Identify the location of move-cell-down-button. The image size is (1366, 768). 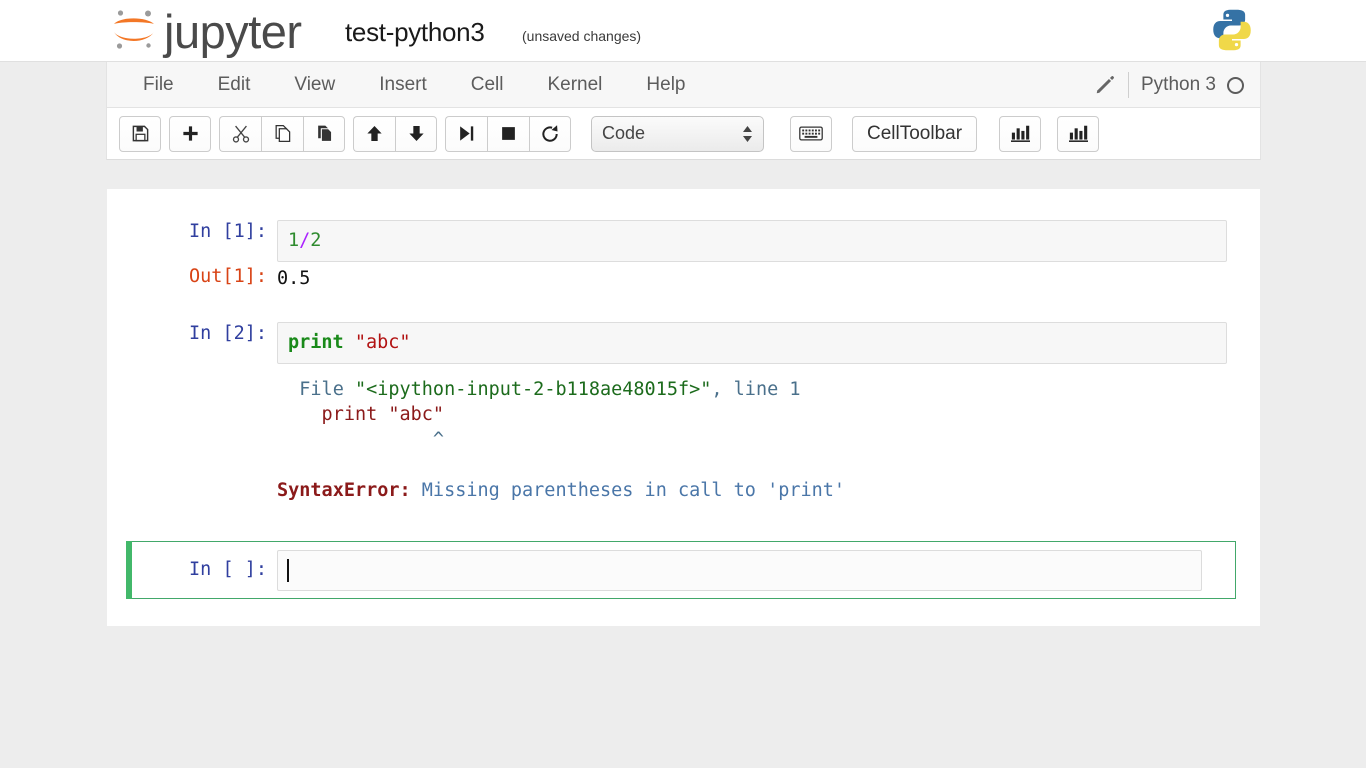
(416, 133).